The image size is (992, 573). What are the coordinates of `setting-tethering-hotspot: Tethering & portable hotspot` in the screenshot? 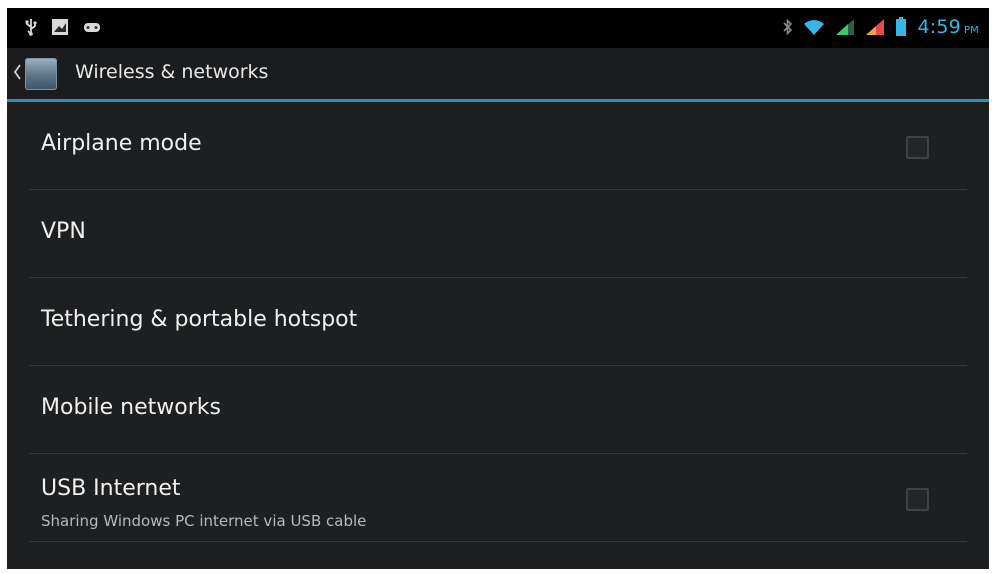 It's located at (498, 322).